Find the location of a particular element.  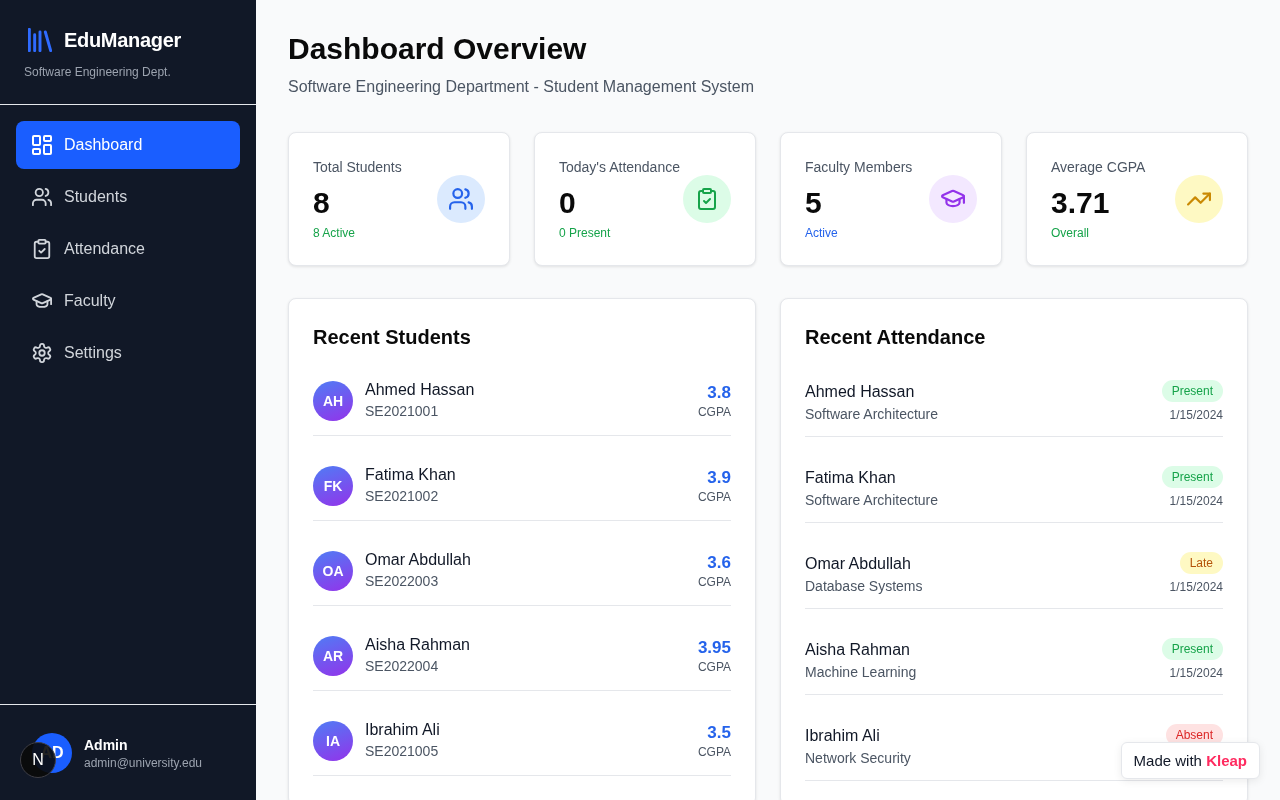

student-avatar: IA is located at coordinates (333, 740).